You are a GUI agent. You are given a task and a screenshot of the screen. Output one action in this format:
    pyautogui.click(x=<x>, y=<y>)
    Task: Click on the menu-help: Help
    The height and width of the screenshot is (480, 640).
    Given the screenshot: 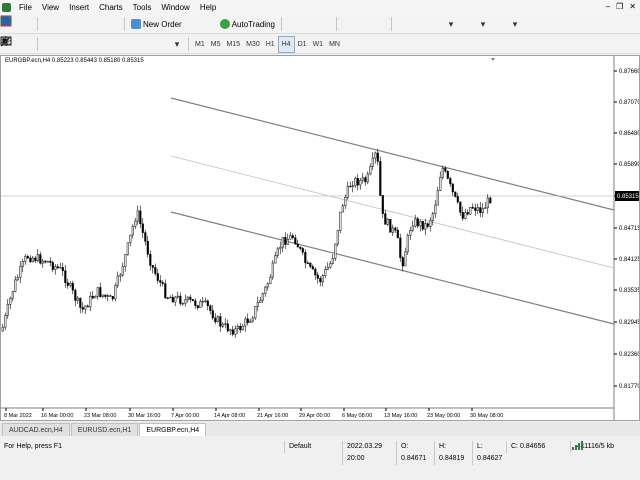 What is the action you would take?
    pyautogui.click(x=208, y=7)
    